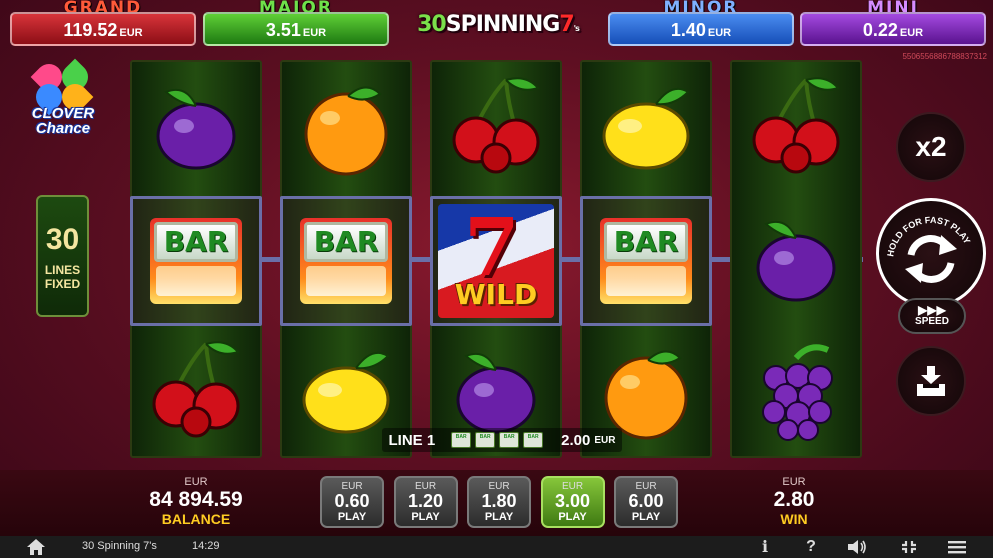 This screenshot has width=993, height=558. I want to click on jackpot-mini-value: 0.22, so click(880, 30).